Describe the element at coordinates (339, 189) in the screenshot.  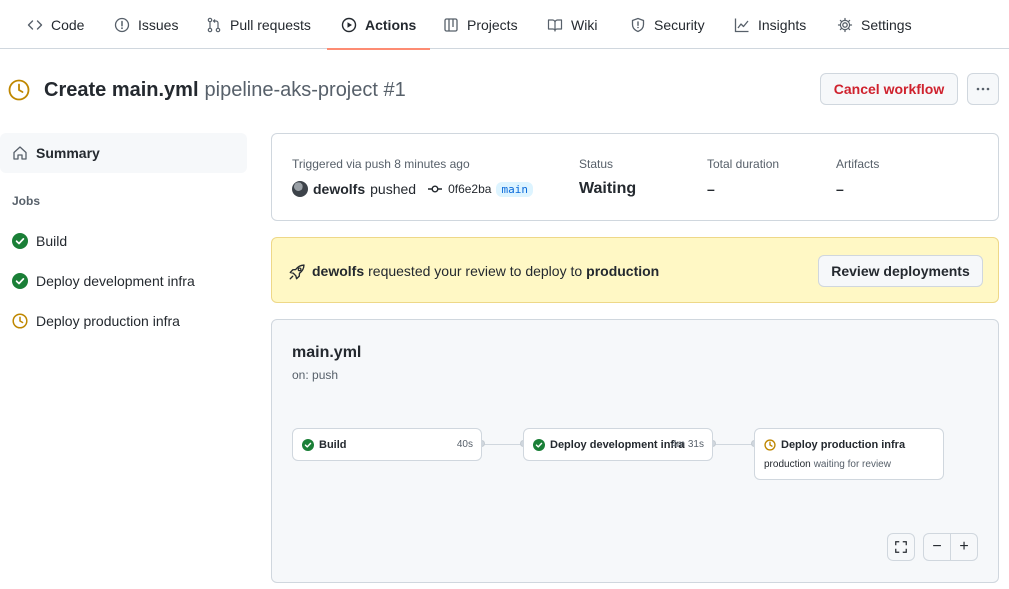
I see `actor-link: dewolfs` at that location.